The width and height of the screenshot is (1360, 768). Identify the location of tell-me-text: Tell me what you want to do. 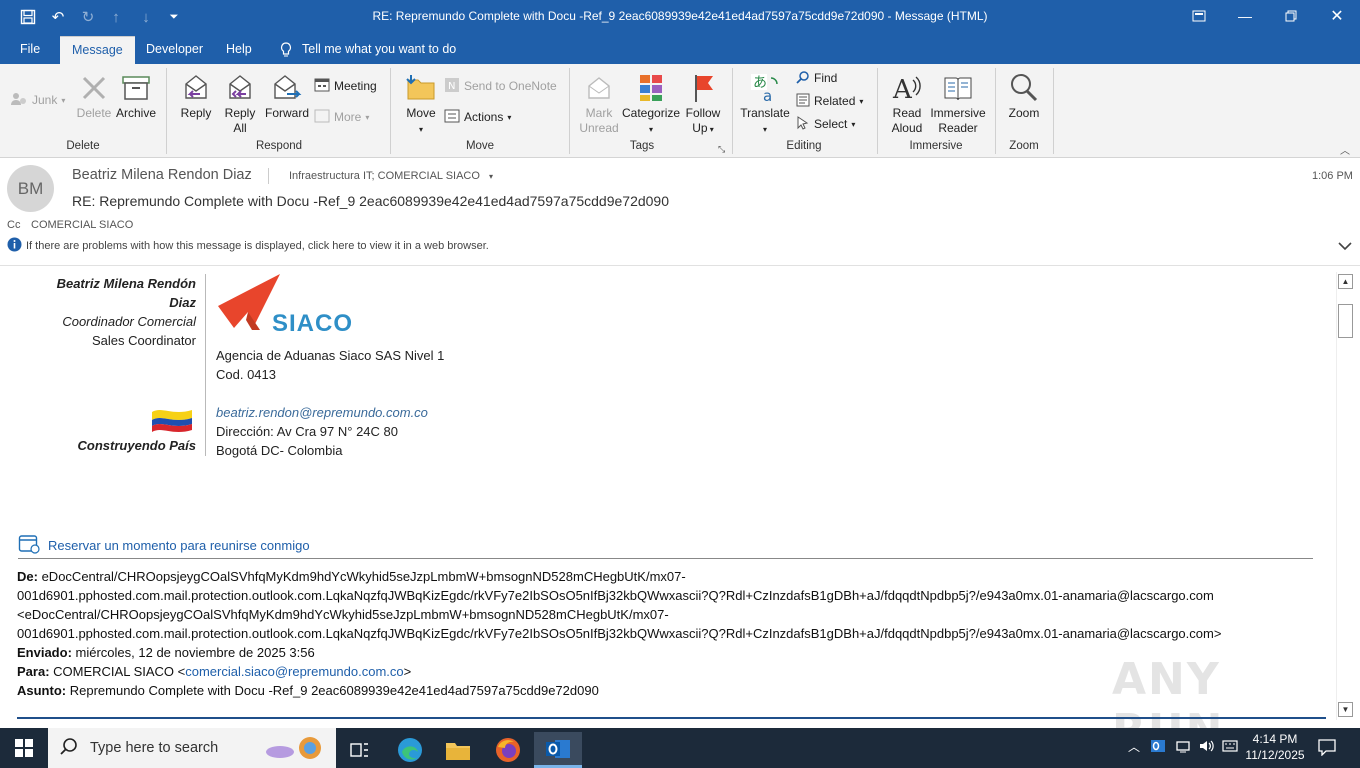
(379, 49).